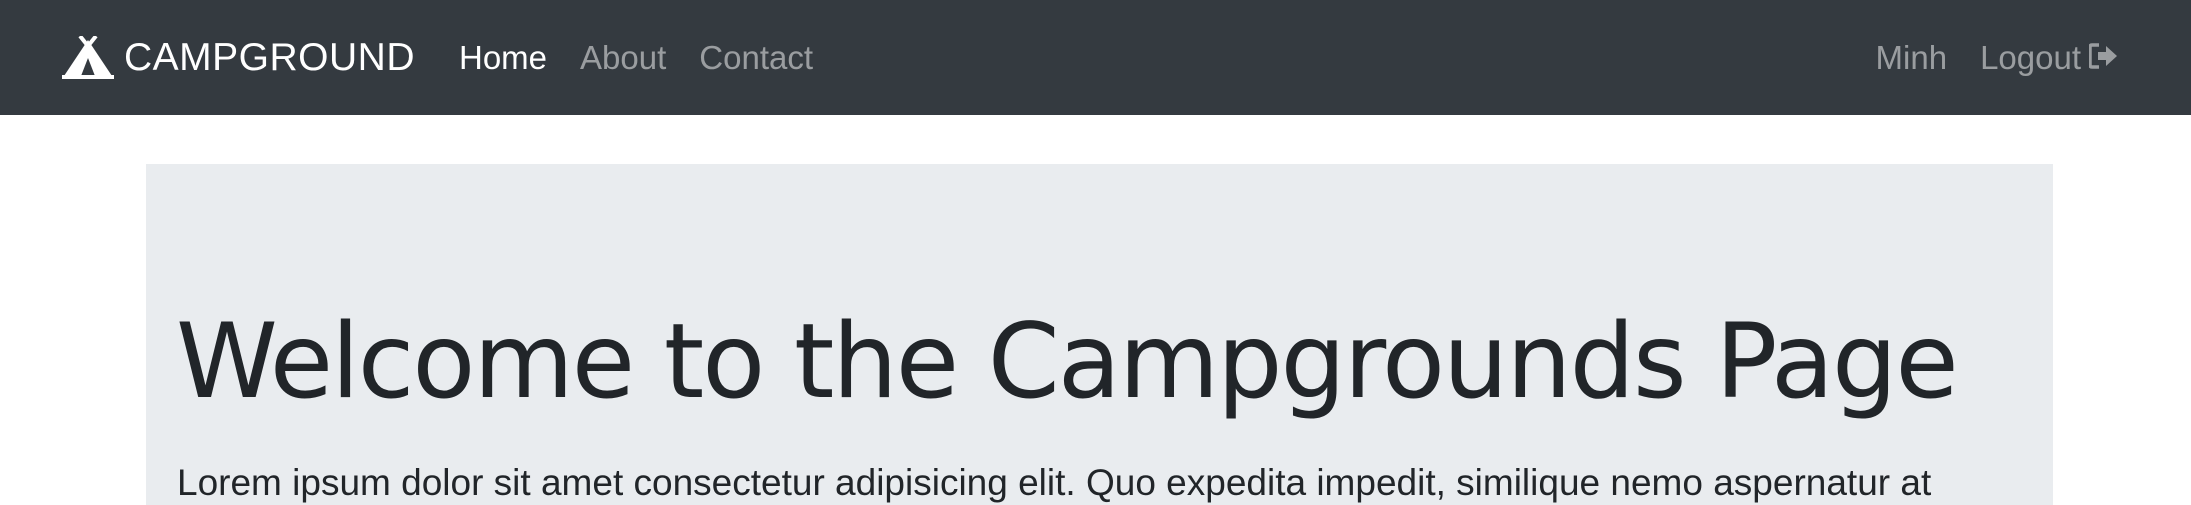  Describe the element at coordinates (88, 57) in the screenshot. I see `tent-icon` at that location.